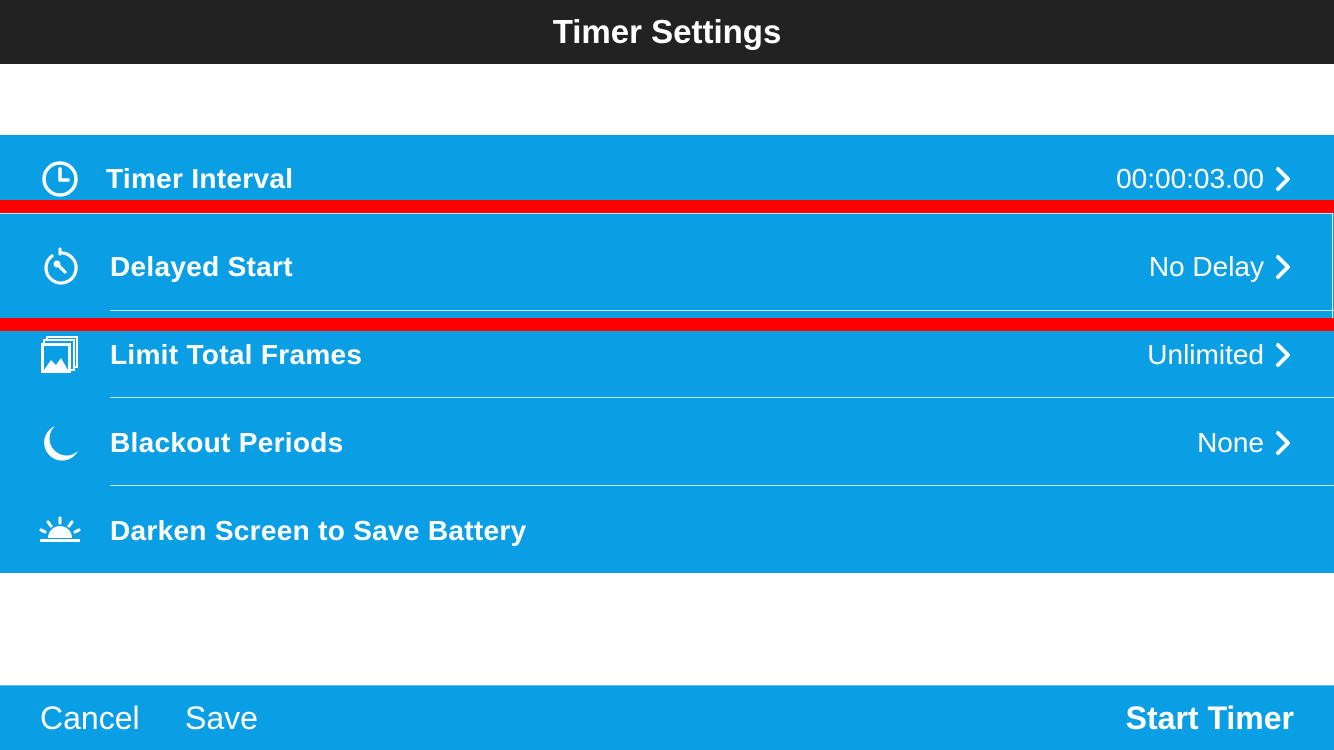  Describe the element at coordinates (667, 531) in the screenshot. I see `setting-row-darken-screen: Darken Screen to Save Battery` at that location.